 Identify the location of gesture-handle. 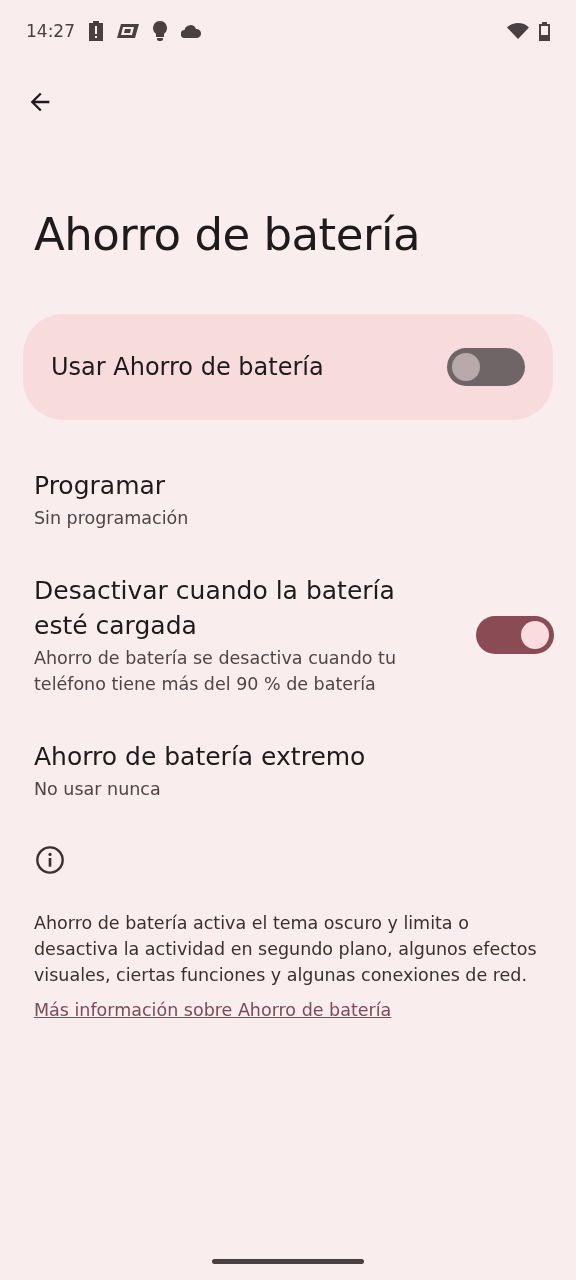
(288, 1261).